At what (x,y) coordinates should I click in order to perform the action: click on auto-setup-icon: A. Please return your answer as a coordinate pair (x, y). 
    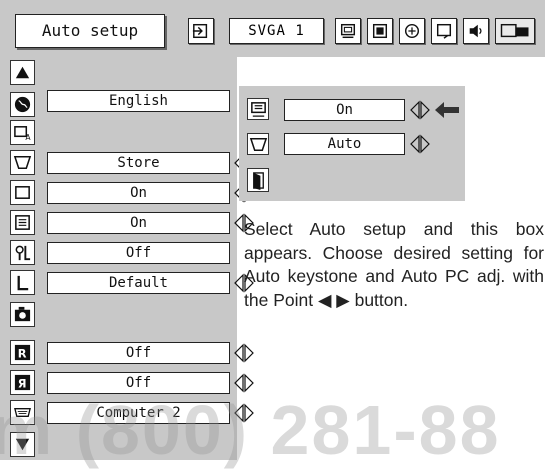
    Looking at the image, I should click on (22, 132).